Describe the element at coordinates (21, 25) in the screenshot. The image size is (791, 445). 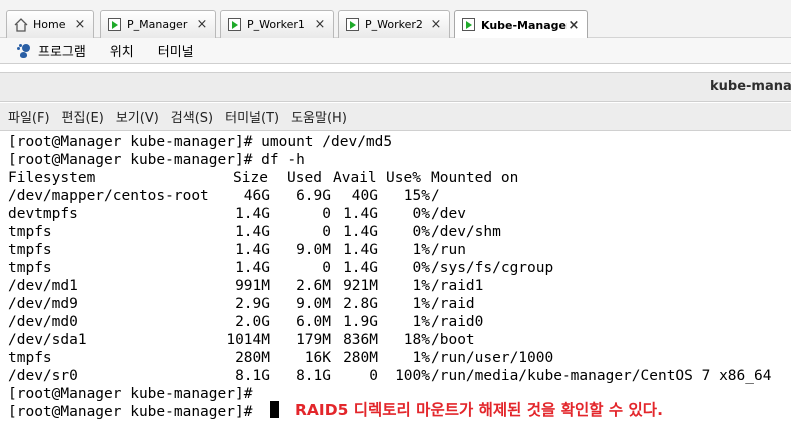
I see `home-icon` at that location.